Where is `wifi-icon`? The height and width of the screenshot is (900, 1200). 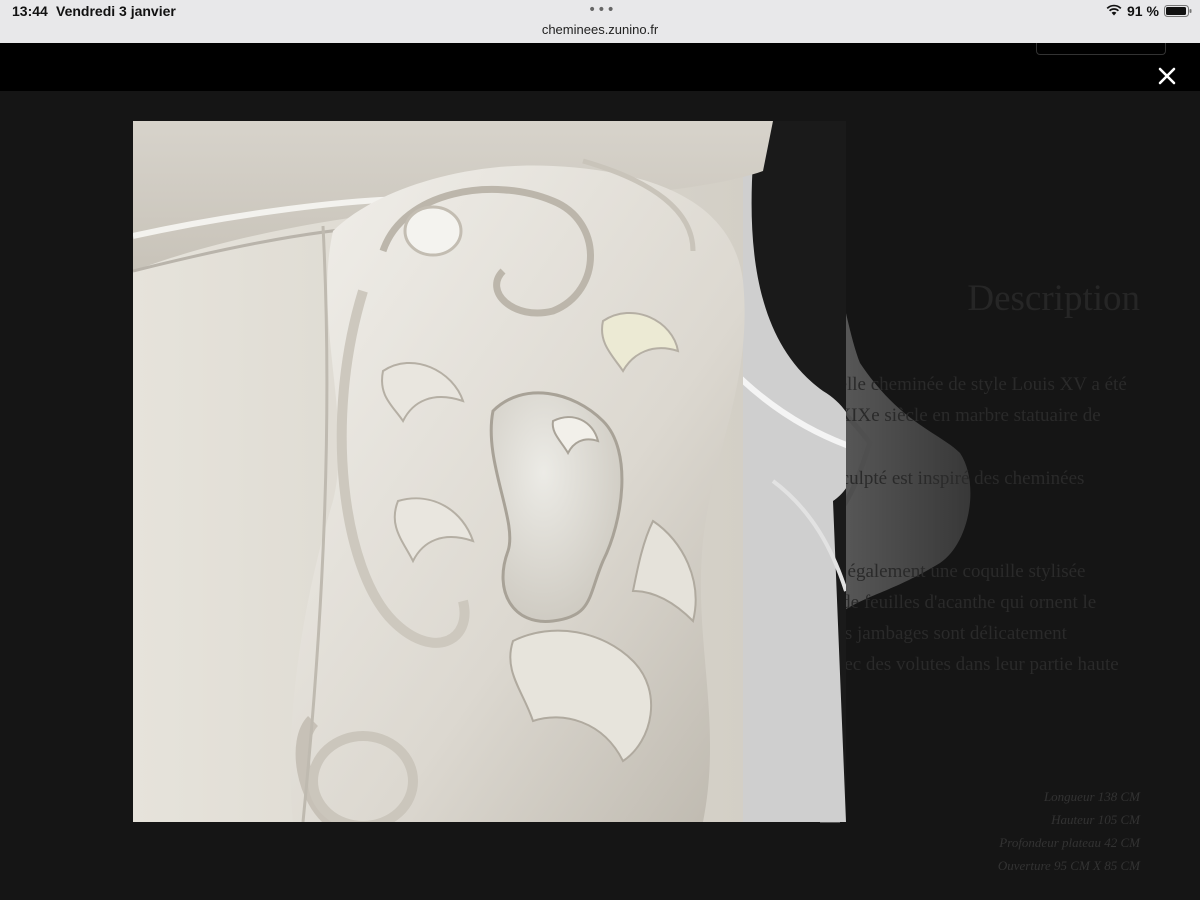
wifi-icon is located at coordinates (1114, 10).